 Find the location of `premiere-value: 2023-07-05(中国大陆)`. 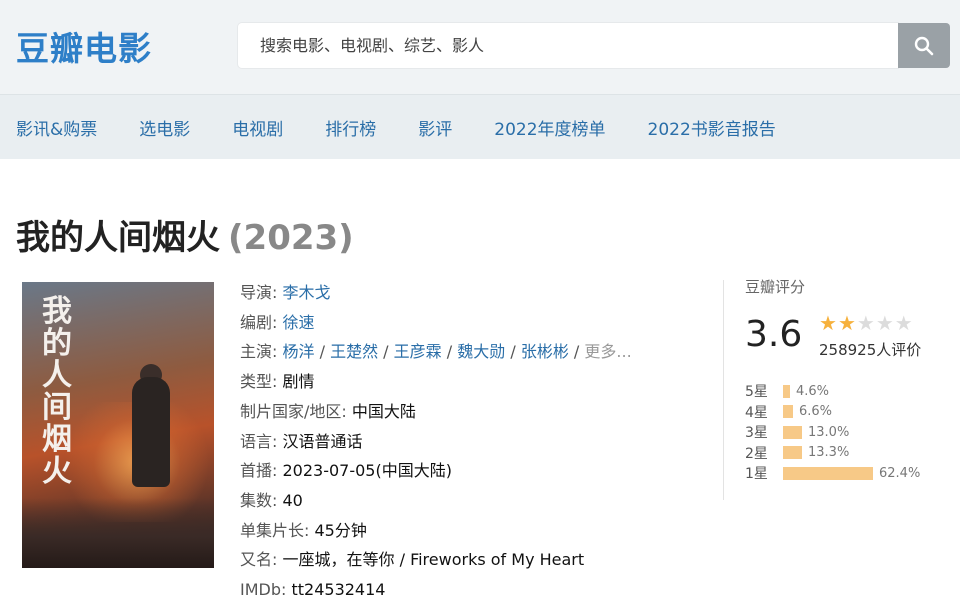

premiere-value: 2023-07-05(中国大陆) is located at coordinates (367, 471).